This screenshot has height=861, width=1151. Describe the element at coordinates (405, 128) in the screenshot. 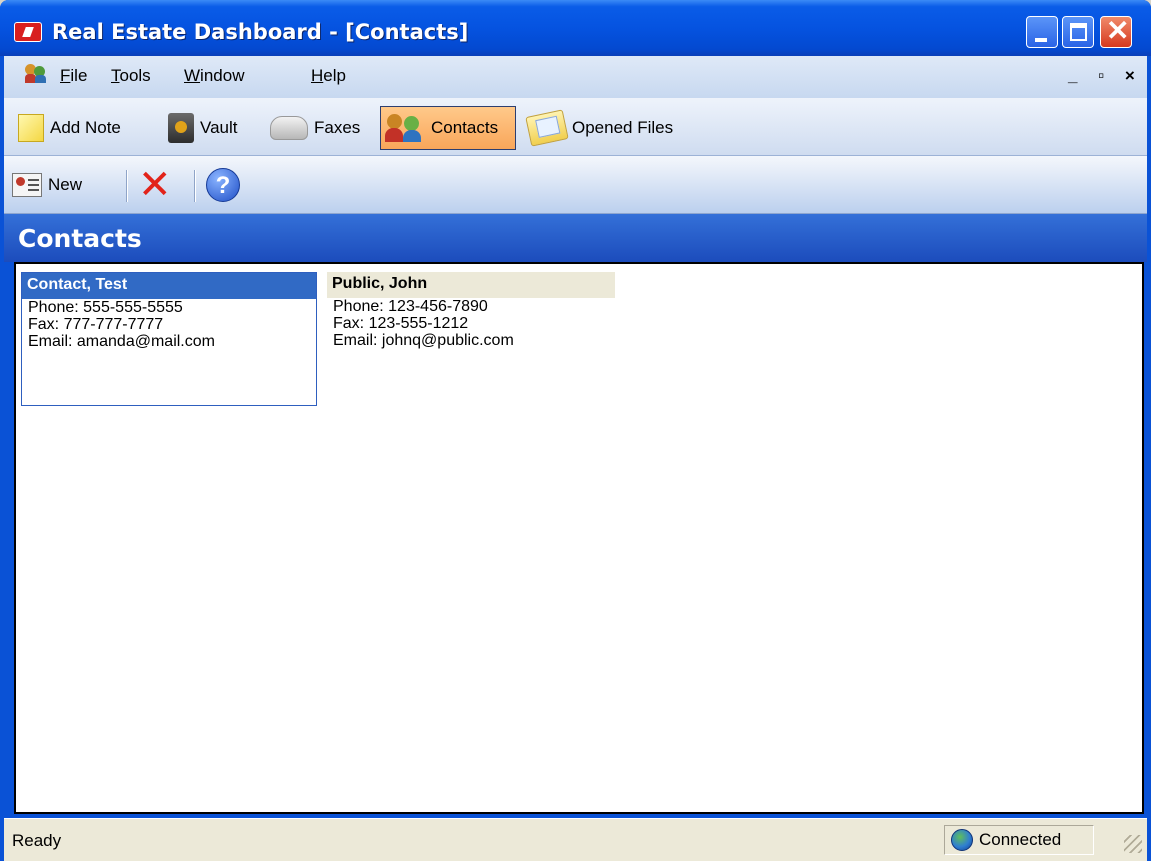

I see `contacts-people-icon` at that location.